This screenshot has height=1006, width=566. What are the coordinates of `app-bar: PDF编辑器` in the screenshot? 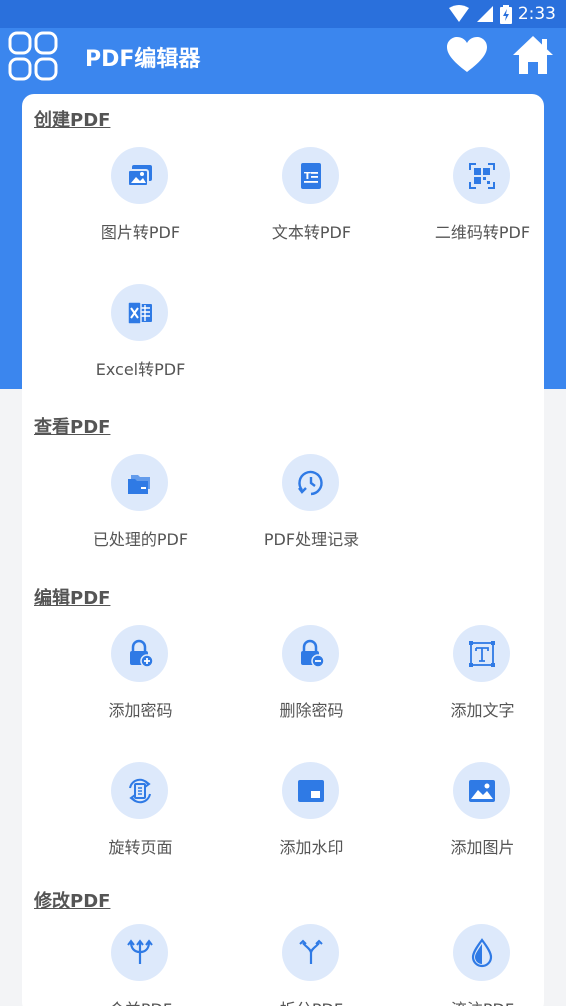 It's located at (283, 55).